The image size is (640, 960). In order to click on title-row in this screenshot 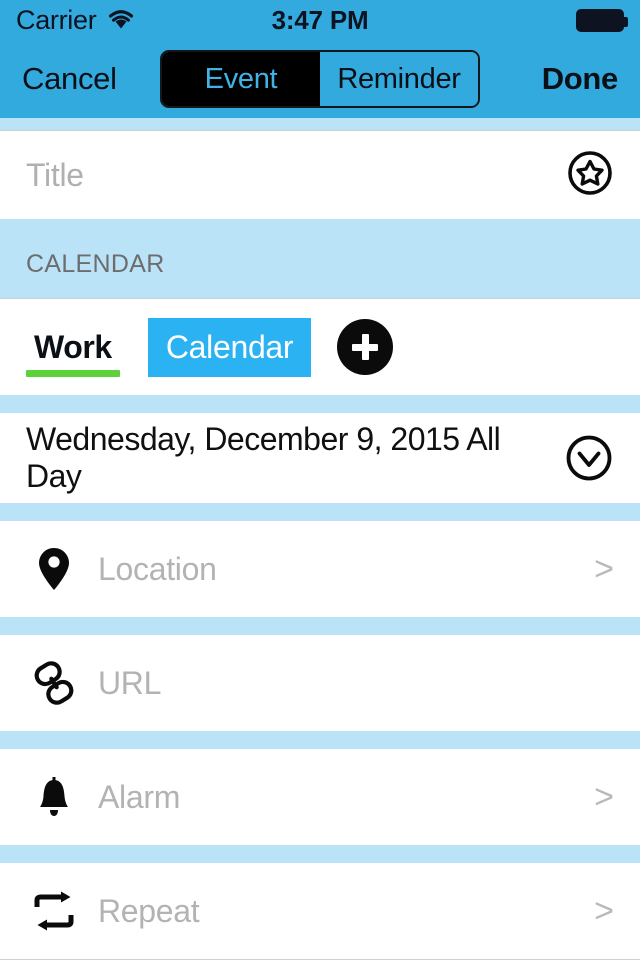, I will do `click(320, 175)`.